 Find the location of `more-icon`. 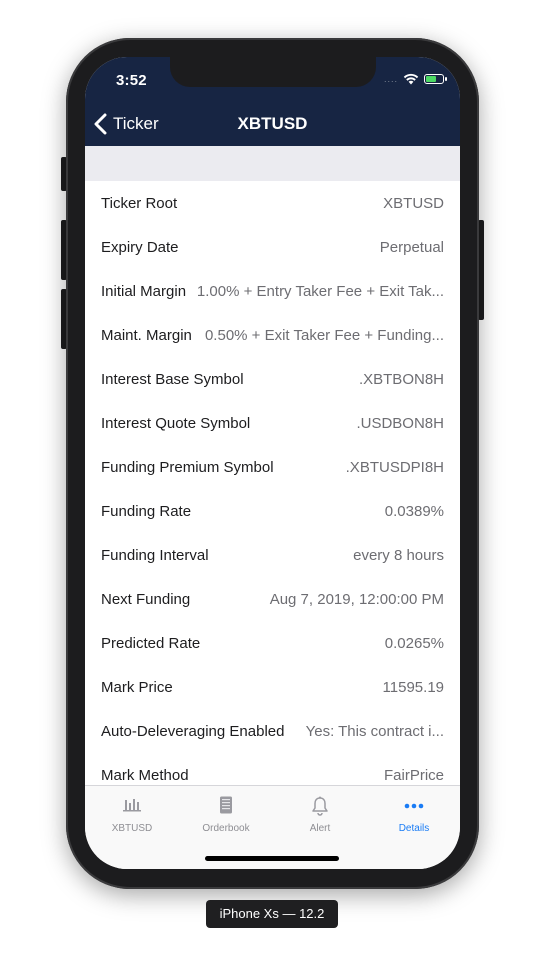

more-icon is located at coordinates (414, 806).